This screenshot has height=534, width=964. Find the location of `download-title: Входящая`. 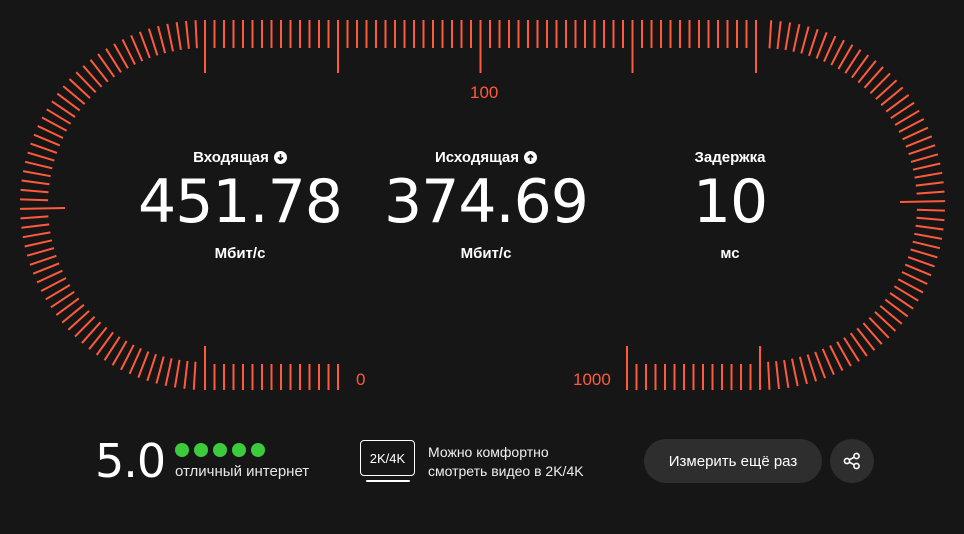

download-title: Входящая is located at coordinates (240, 157).